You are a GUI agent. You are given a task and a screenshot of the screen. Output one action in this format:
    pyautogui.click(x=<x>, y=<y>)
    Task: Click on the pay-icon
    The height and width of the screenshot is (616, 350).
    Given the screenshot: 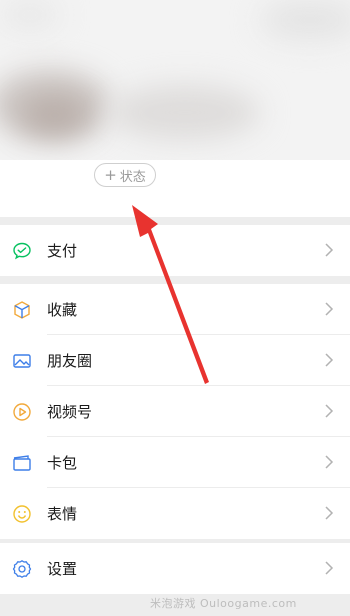 What is the action you would take?
    pyautogui.click(x=22, y=251)
    